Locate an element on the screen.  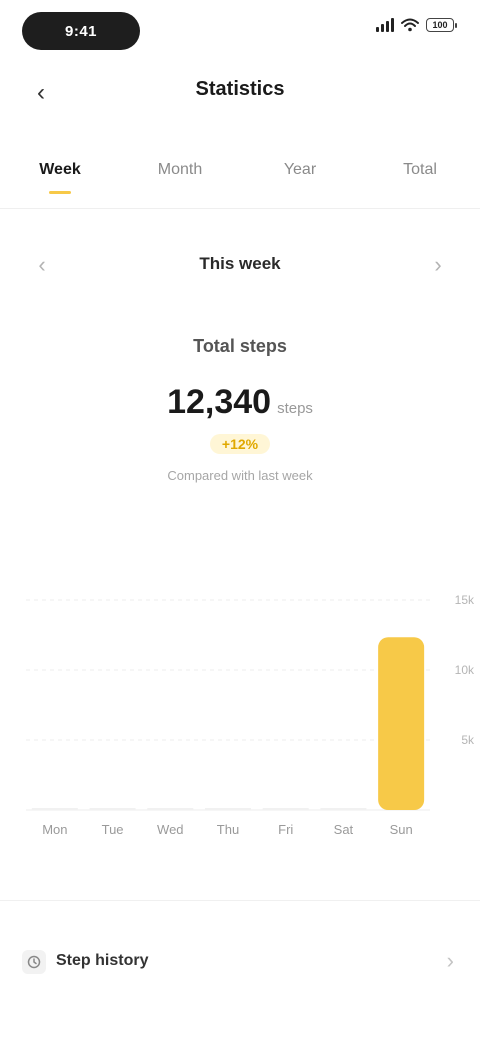
y-tick-label: 5k is located at coordinates (468, 740).